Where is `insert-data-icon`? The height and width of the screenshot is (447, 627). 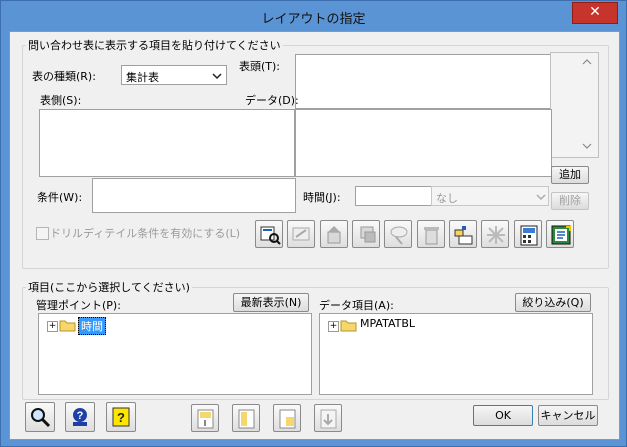 insert-data-icon is located at coordinates (287, 419).